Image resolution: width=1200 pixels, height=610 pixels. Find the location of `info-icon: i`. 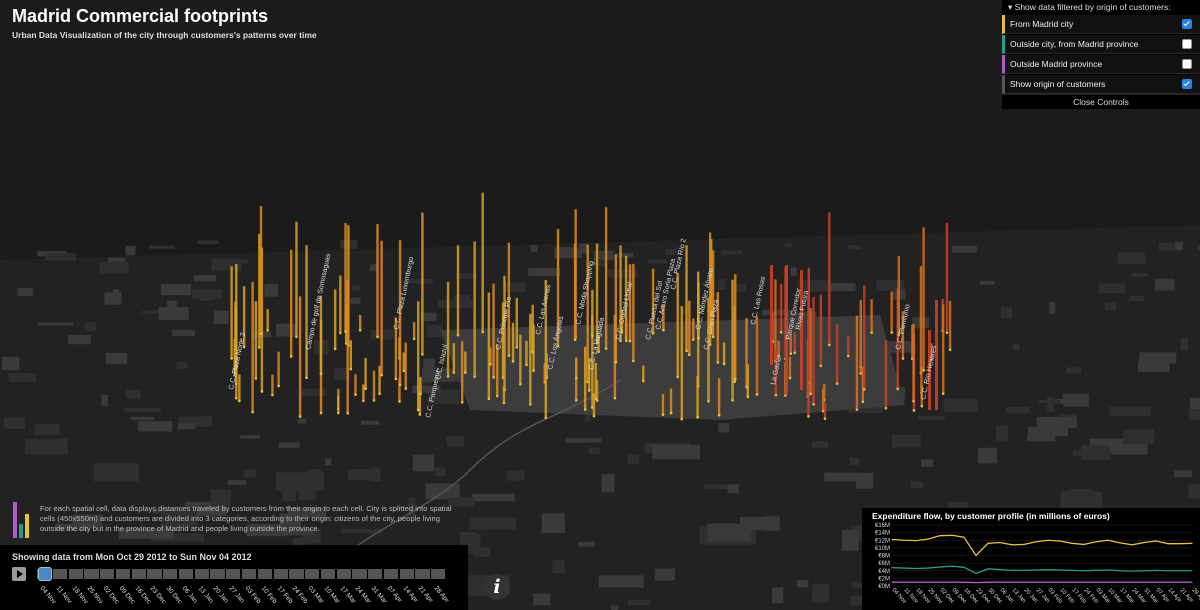

info-icon: i is located at coordinates (497, 587).